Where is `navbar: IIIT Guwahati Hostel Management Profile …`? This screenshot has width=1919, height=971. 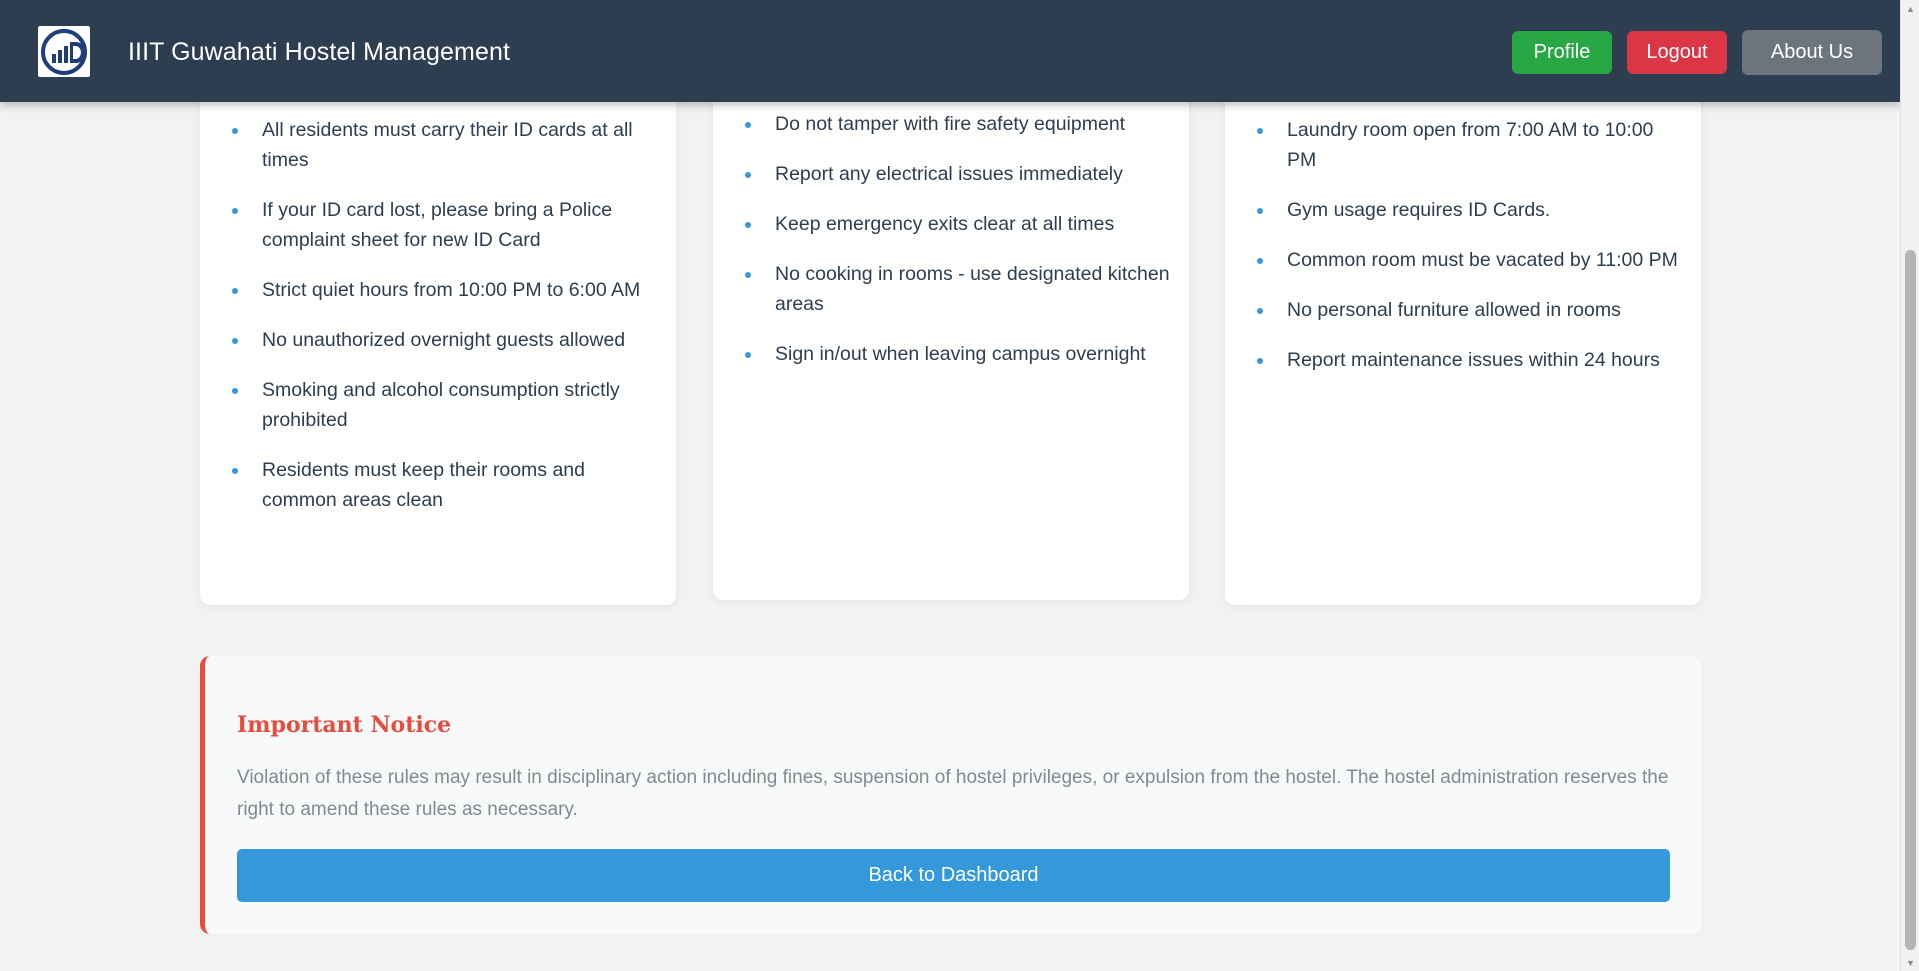
navbar: IIIT Guwahati Hostel Management Profile … is located at coordinates (950, 51).